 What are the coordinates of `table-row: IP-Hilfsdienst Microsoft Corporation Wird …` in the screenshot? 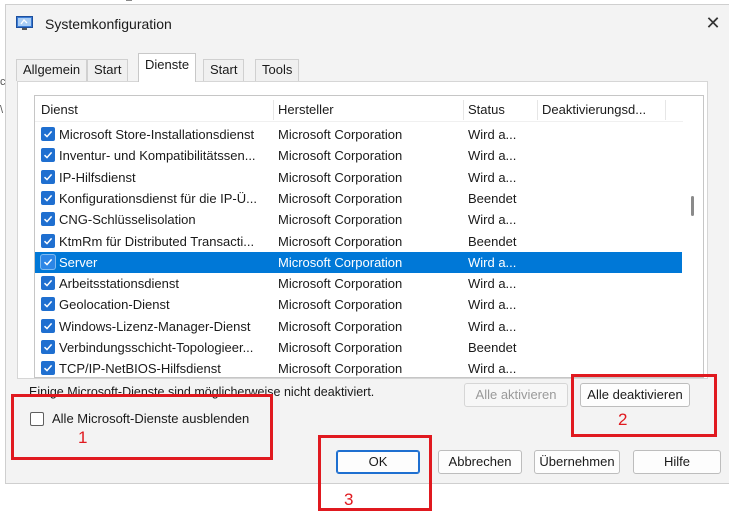 It's located at (358, 177).